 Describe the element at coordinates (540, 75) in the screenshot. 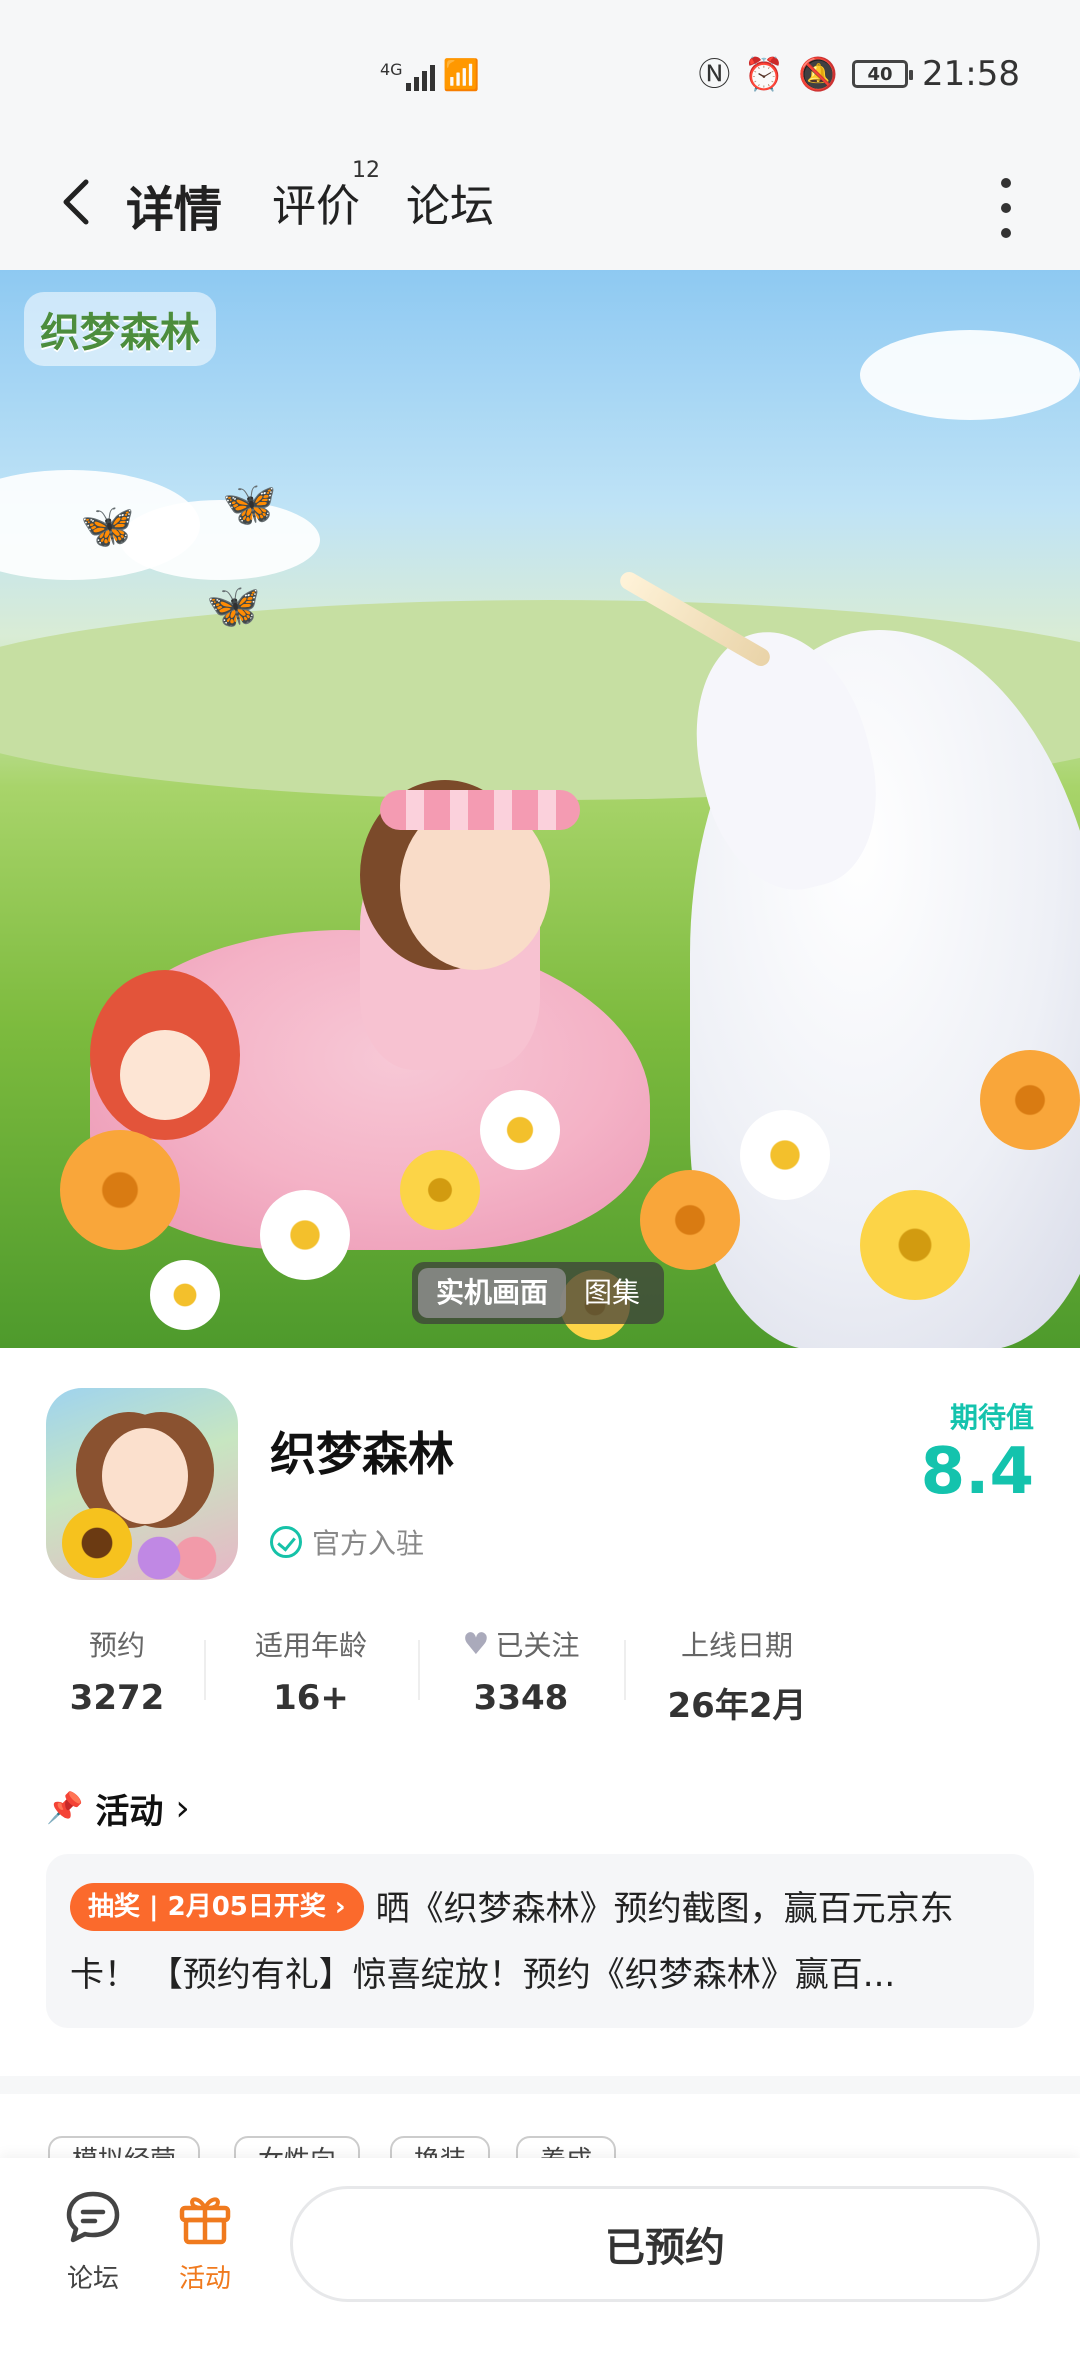

I see `status-bar: 4G 📶 Ⓝ ⏰ 🔕 40 21:58` at that location.